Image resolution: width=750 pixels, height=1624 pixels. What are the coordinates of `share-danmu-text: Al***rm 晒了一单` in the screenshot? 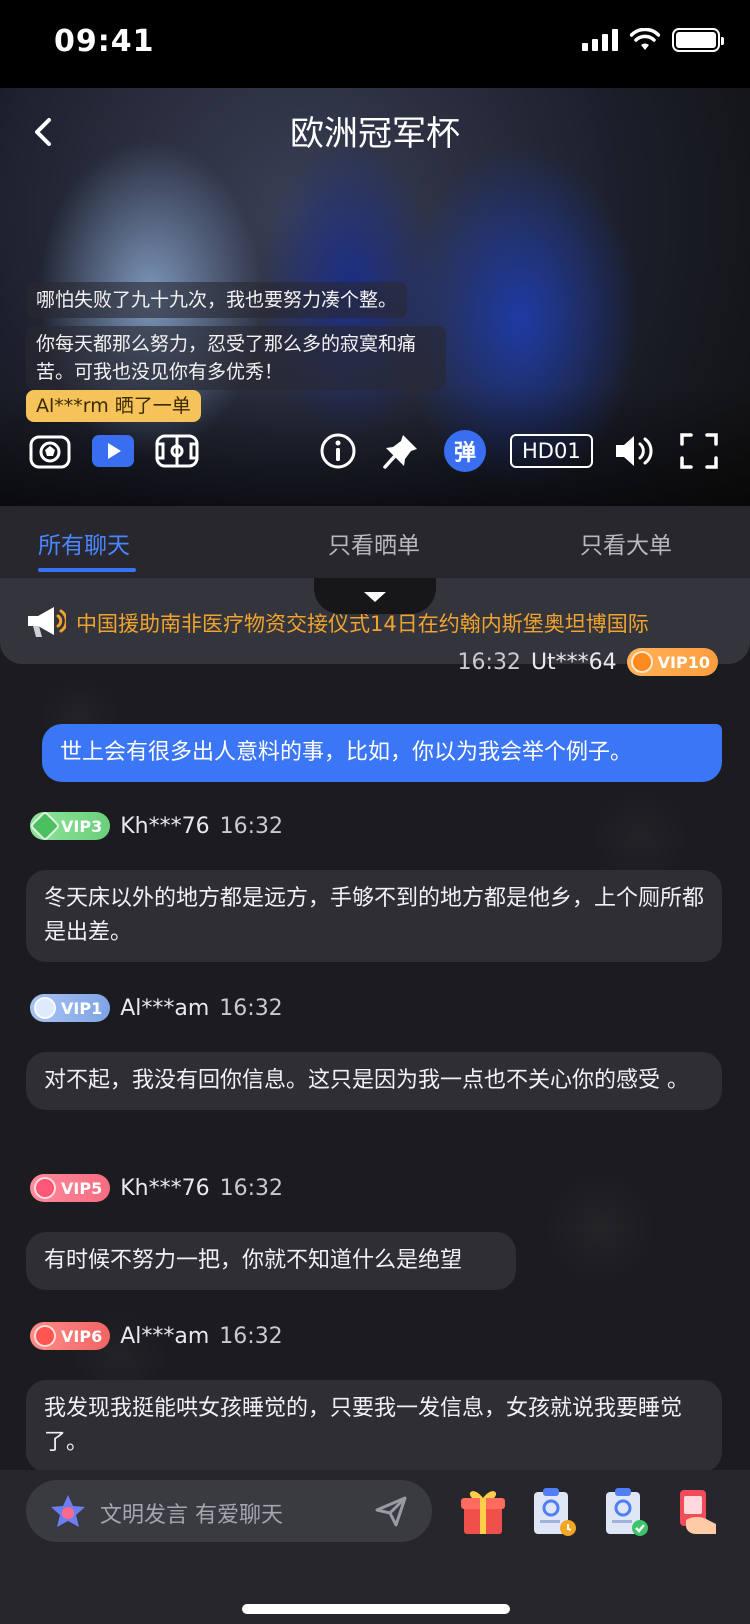 It's located at (113, 406).